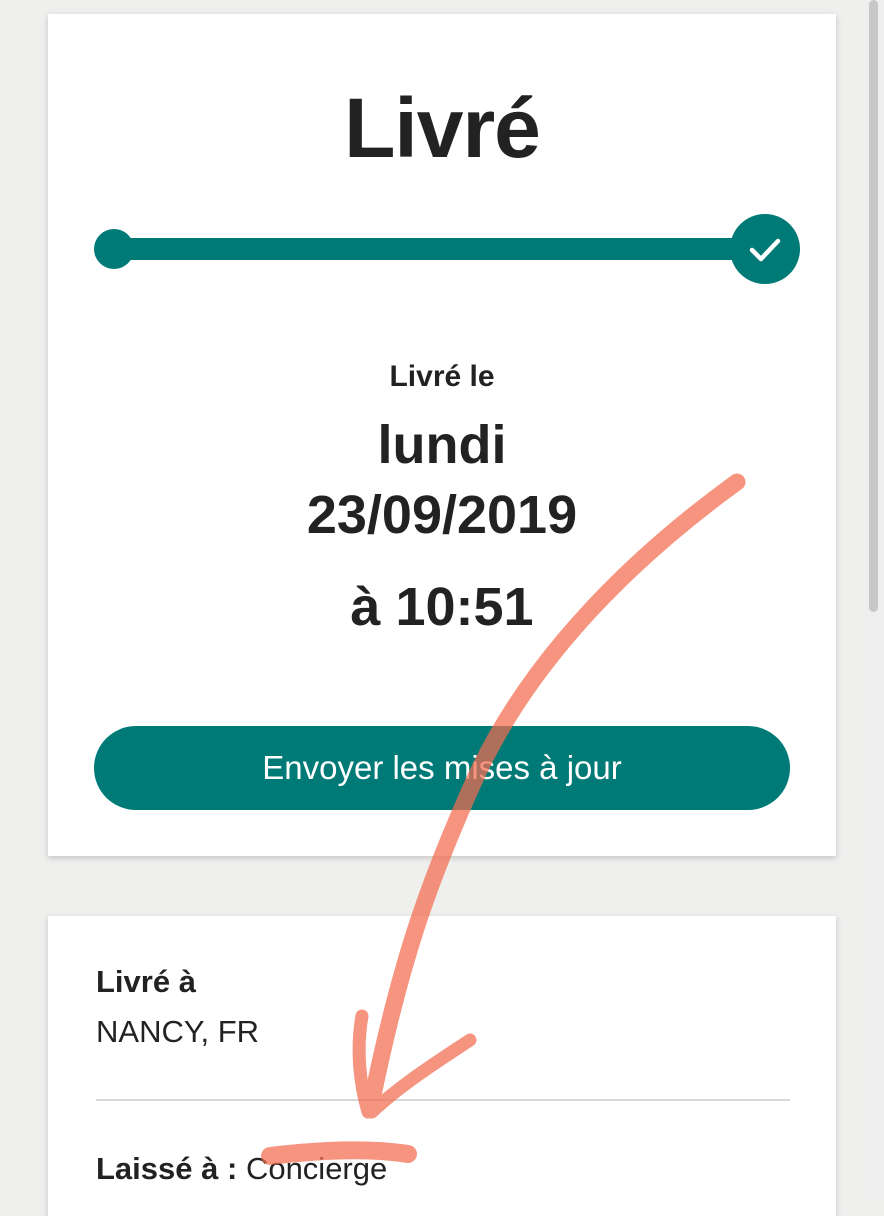 The image size is (884, 1216). I want to click on status-title: Livré, so click(442, 128).